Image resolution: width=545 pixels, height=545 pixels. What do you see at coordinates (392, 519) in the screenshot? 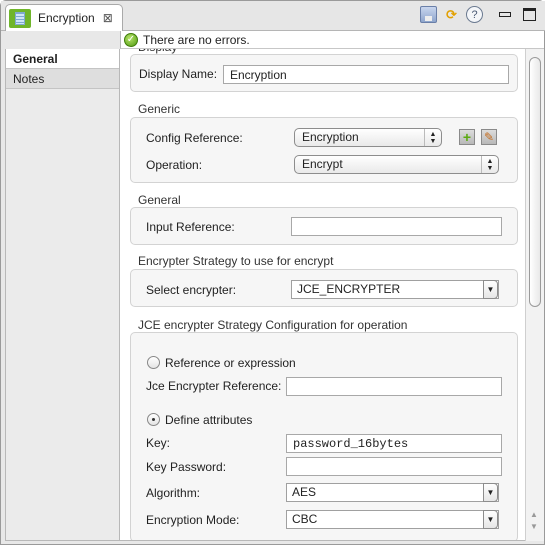
I see `encryption-mode-combo: CBC ▼` at bounding box center [392, 519].